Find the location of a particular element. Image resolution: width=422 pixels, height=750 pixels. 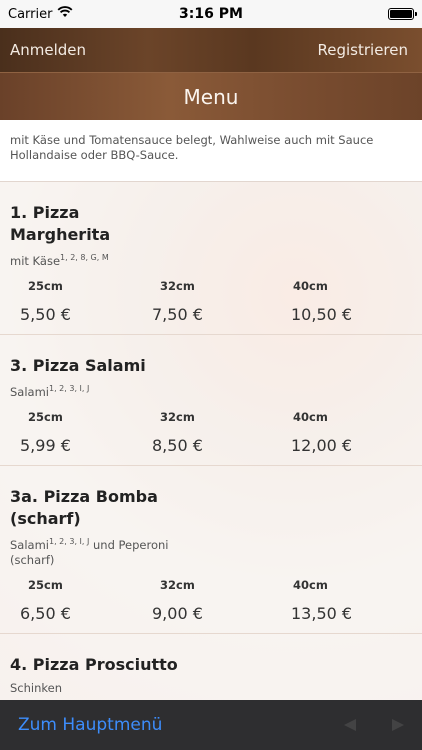

item-description: Schinken is located at coordinates (36, 688).